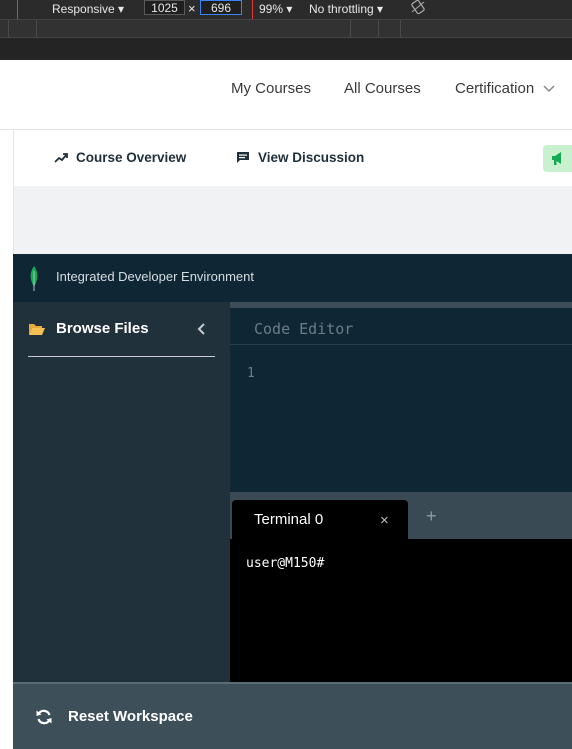  What do you see at coordinates (61, 157) in the screenshot?
I see `trending-up-icon` at bounding box center [61, 157].